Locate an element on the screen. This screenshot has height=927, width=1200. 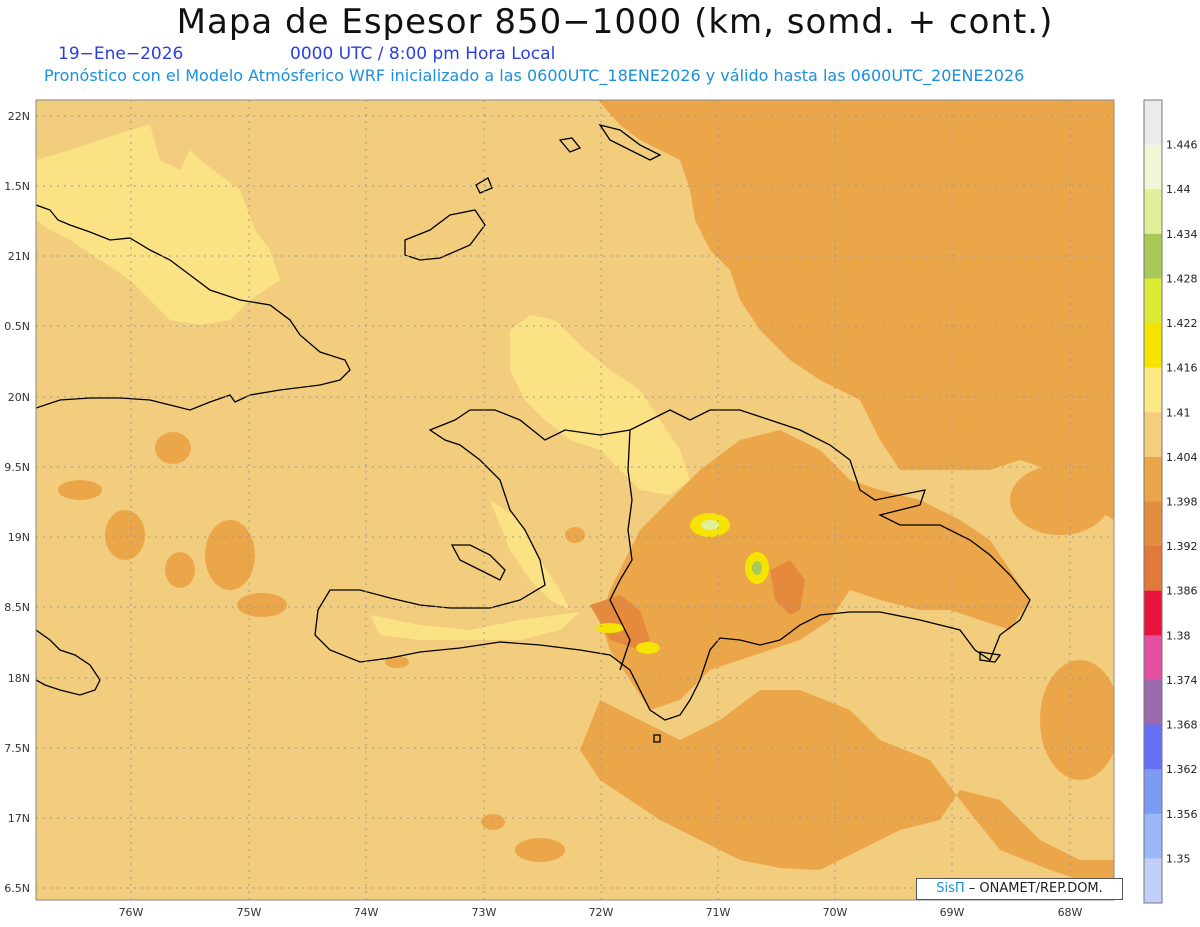
lat-label: 19N is located at coordinates (19, 537).